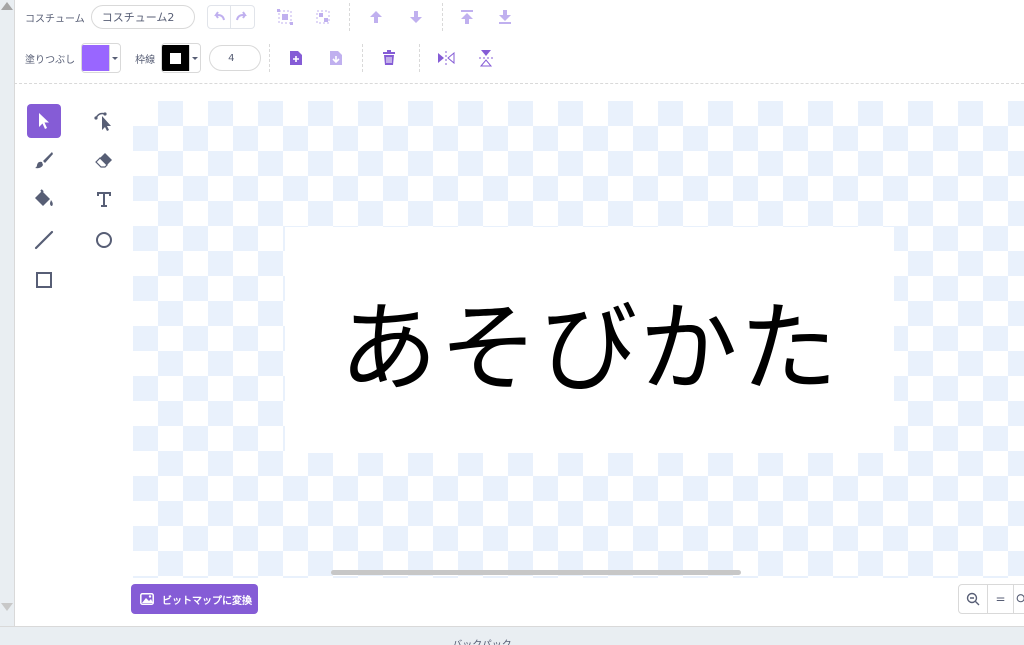 The image size is (1024, 645). I want to click on forward-button, so click(376, 17).